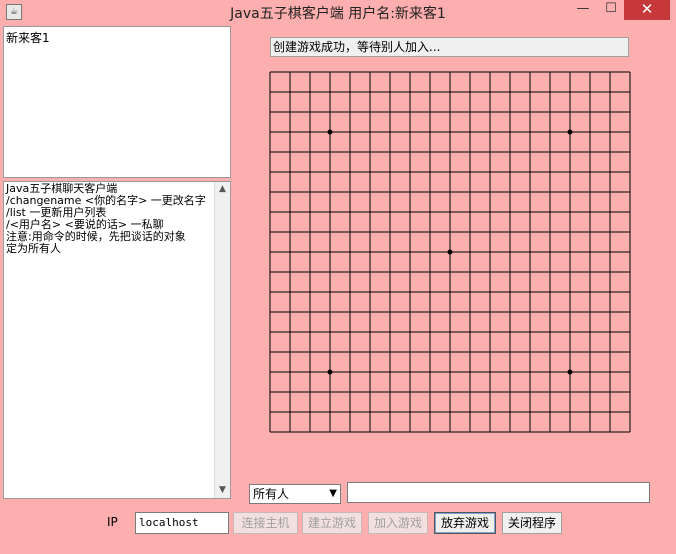 The height and width of the screenshot is (554, 676). I want to click on give-up-game-button: 放弃游戏, so click(465, 523).